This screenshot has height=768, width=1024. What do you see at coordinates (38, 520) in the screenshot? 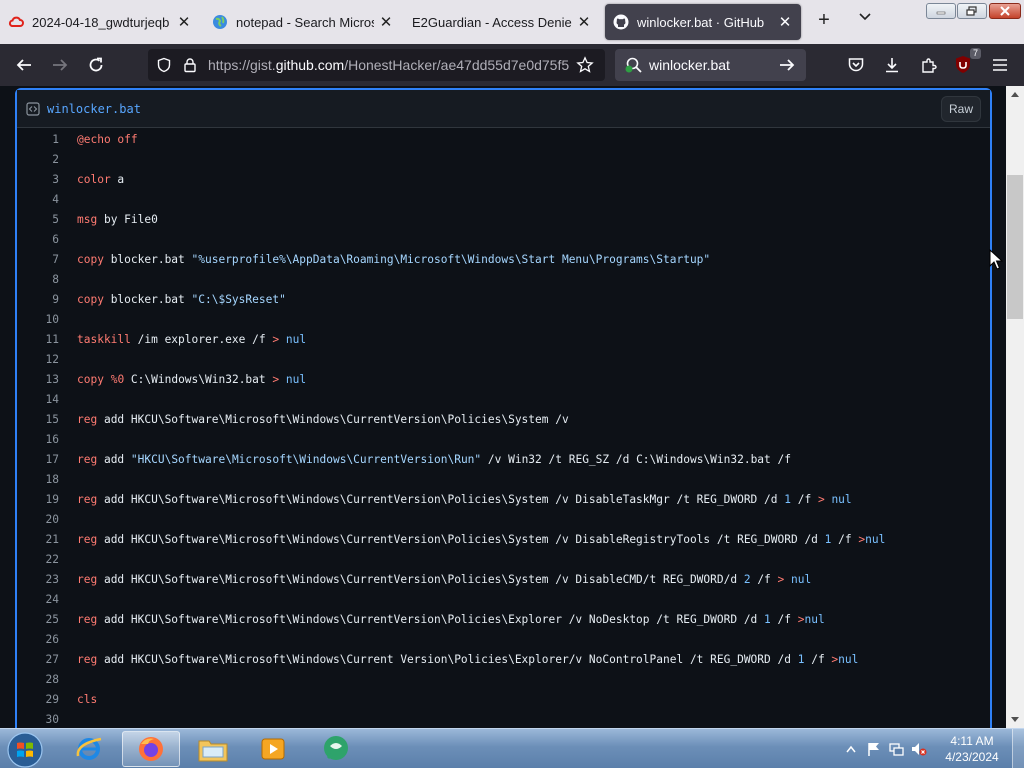
I see `line-number: 20` at bounding box center [38, 520].